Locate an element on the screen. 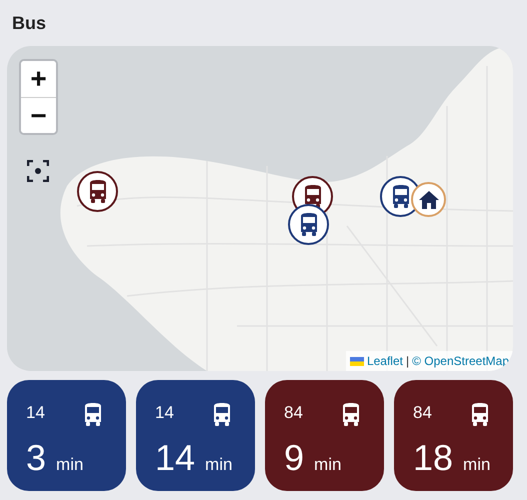 This screenshot has height=500, width=527. arrival-card: 14 3 min is located at coordinates (66, 435).